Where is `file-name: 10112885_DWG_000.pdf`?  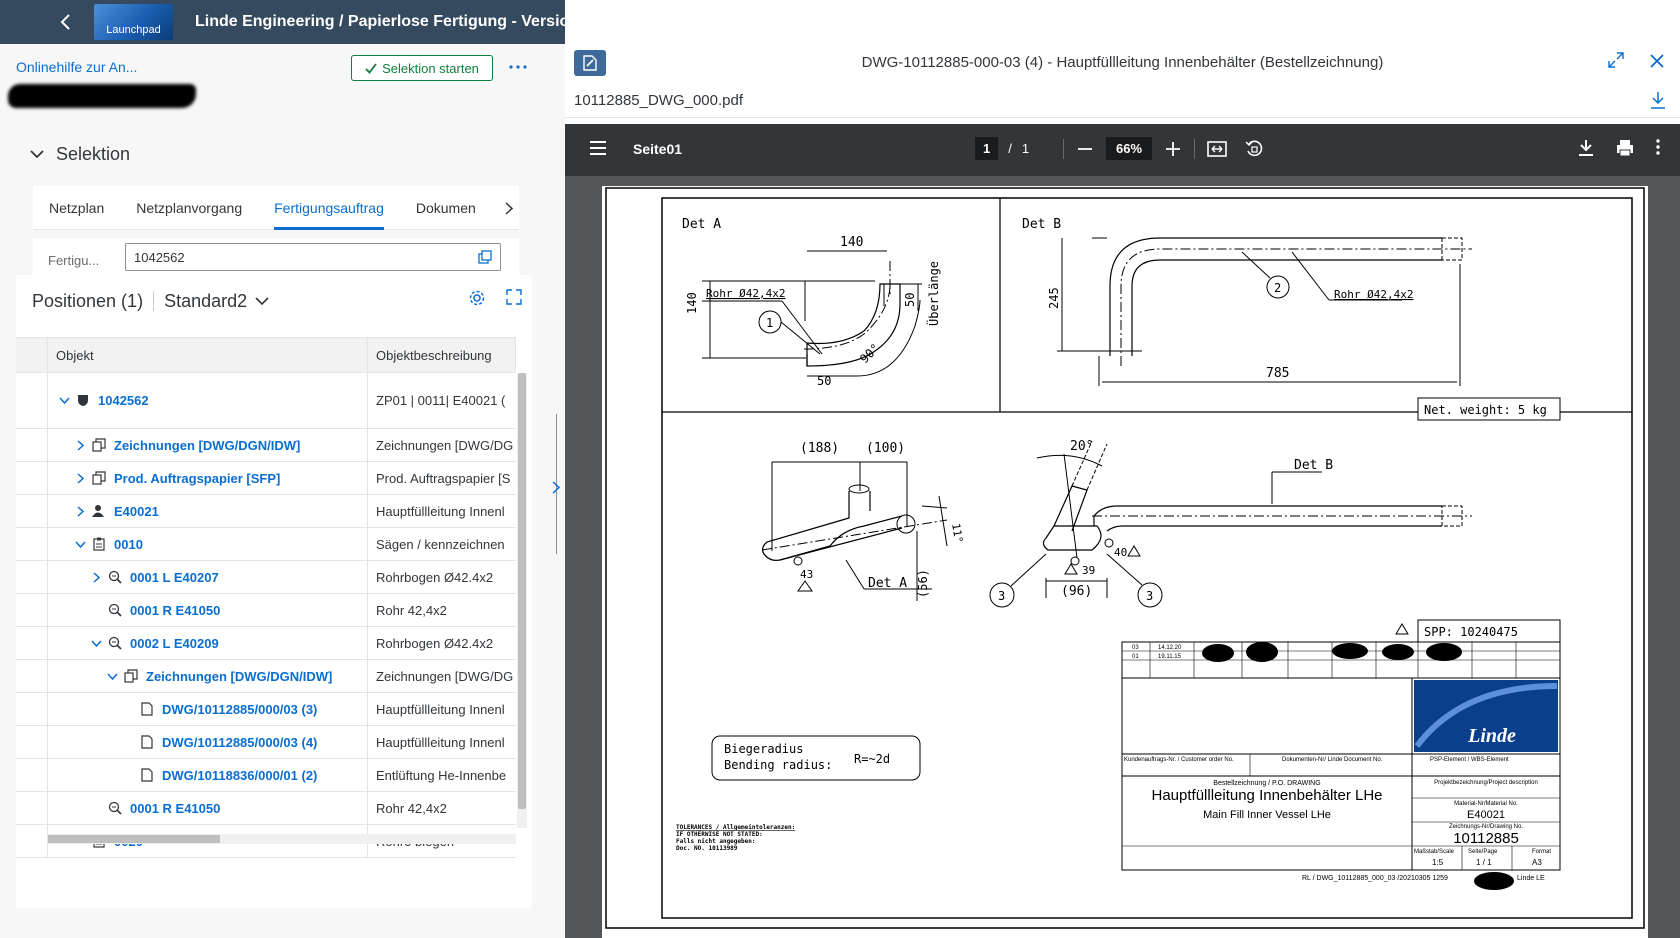 file-name: 10112885_DWG_000.pdf is located at coordinates (658, 100).